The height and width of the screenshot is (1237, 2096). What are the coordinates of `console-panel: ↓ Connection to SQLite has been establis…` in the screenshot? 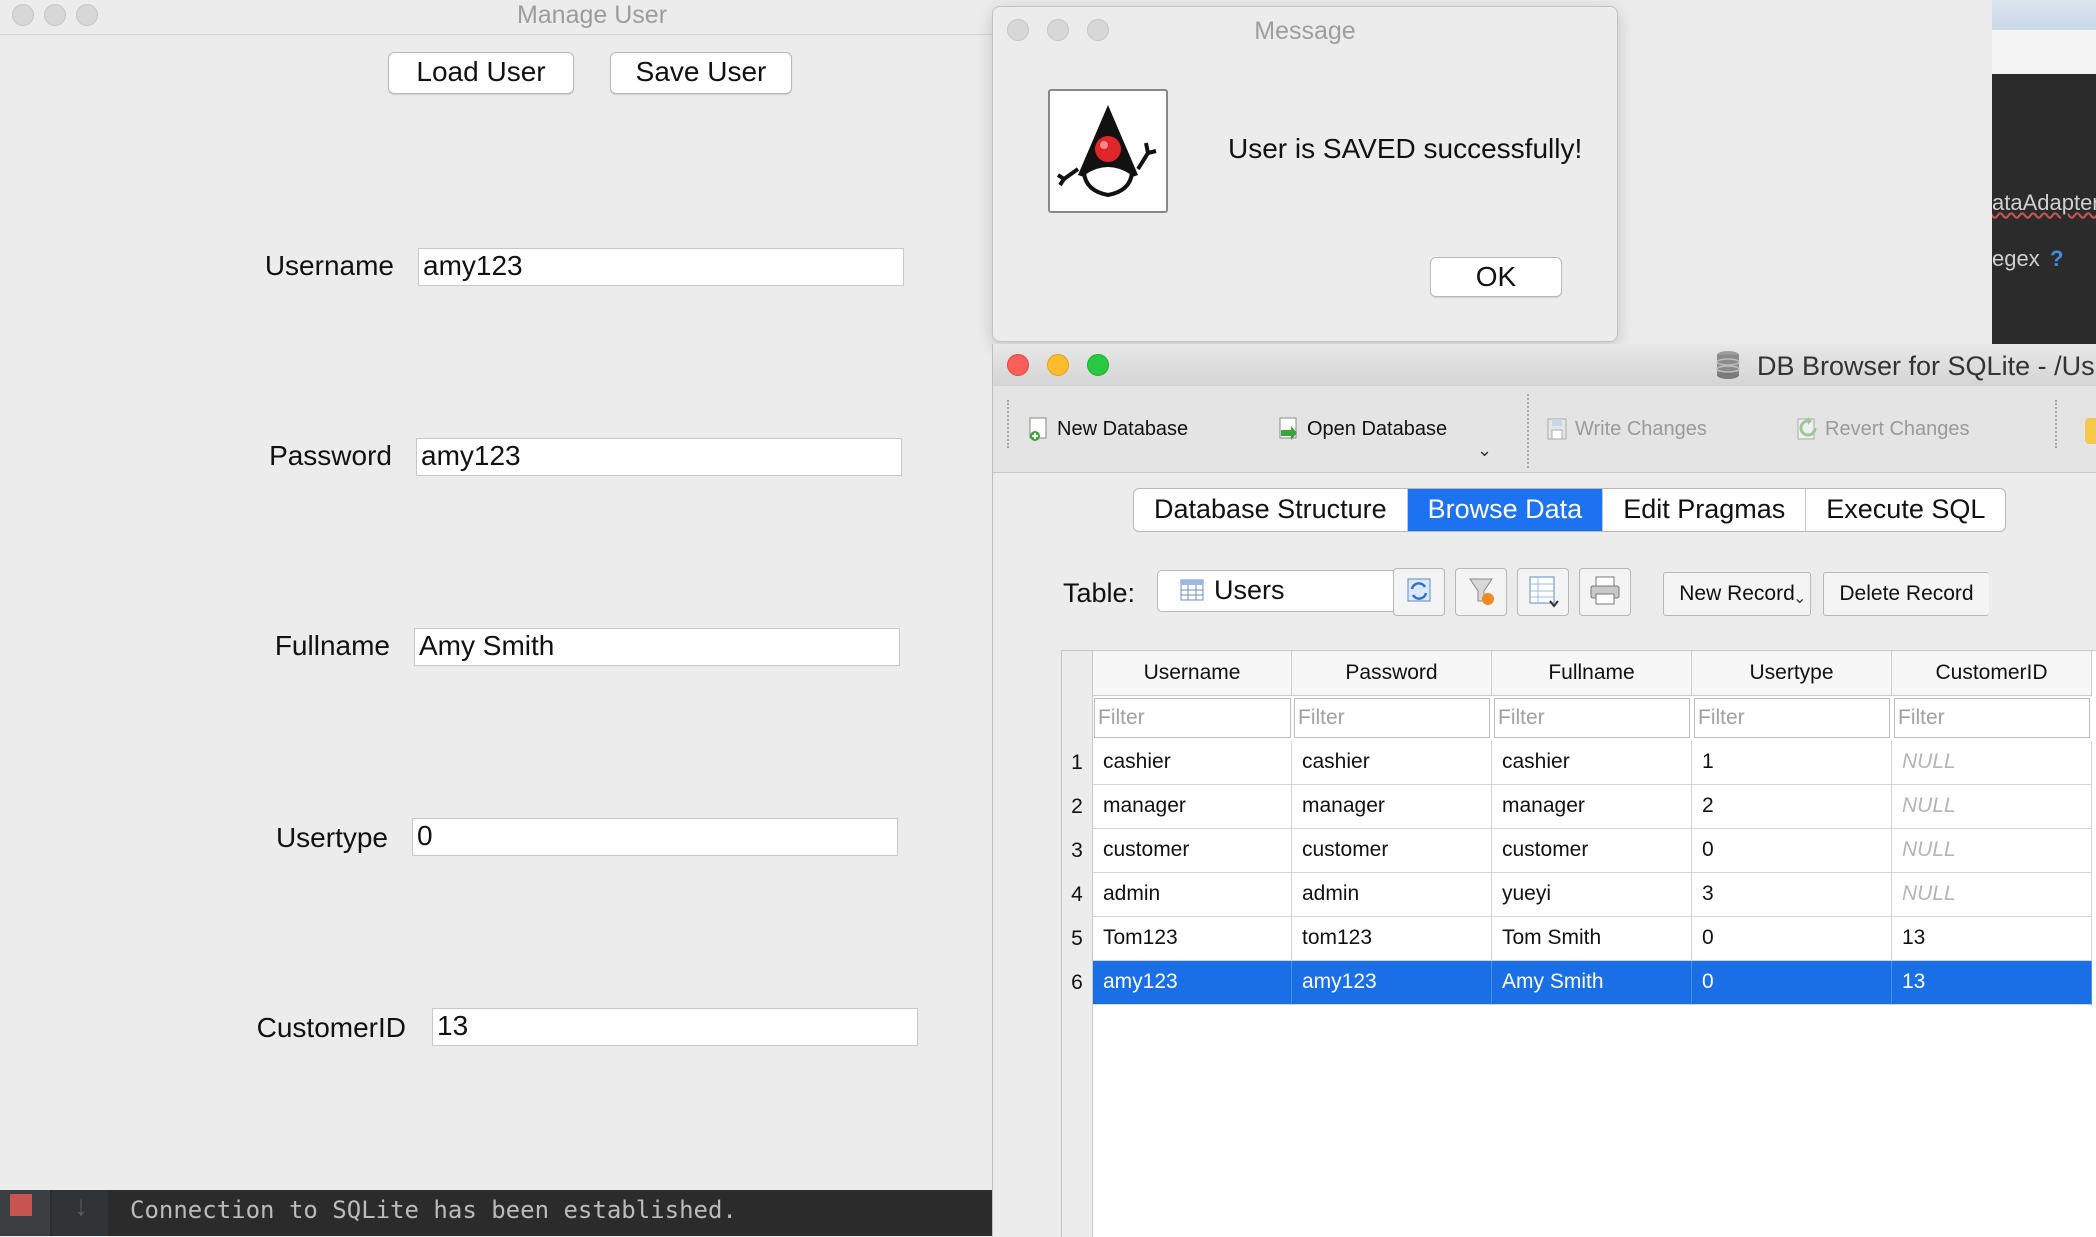 It's located at (496, 1213).